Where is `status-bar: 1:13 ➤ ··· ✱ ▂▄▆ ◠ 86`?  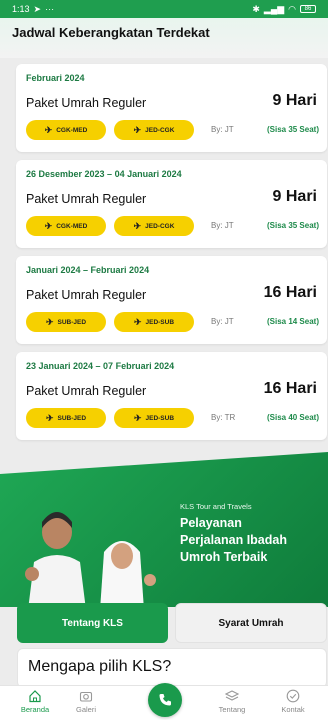 status-bar: 1:13 ➤ ··· ✱ ▂▄▆ ◠ 86 is located at coordinates (164, 9).